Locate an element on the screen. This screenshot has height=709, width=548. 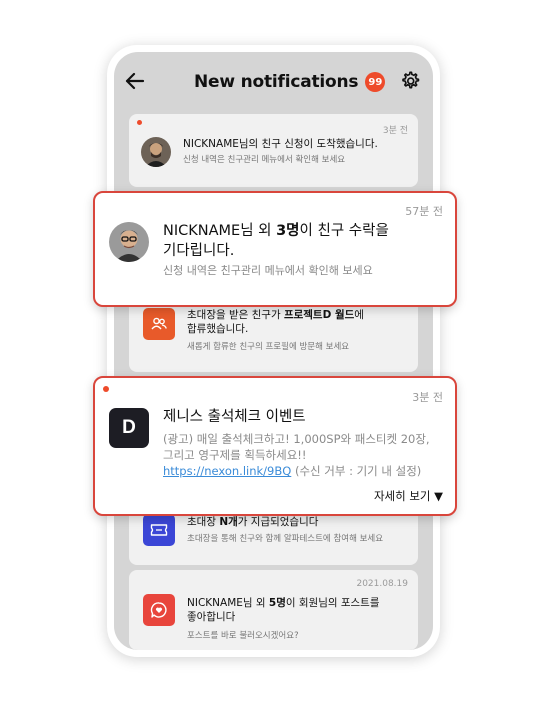
notification-time: 2021.08.19 is located at coordinates (382, 584).